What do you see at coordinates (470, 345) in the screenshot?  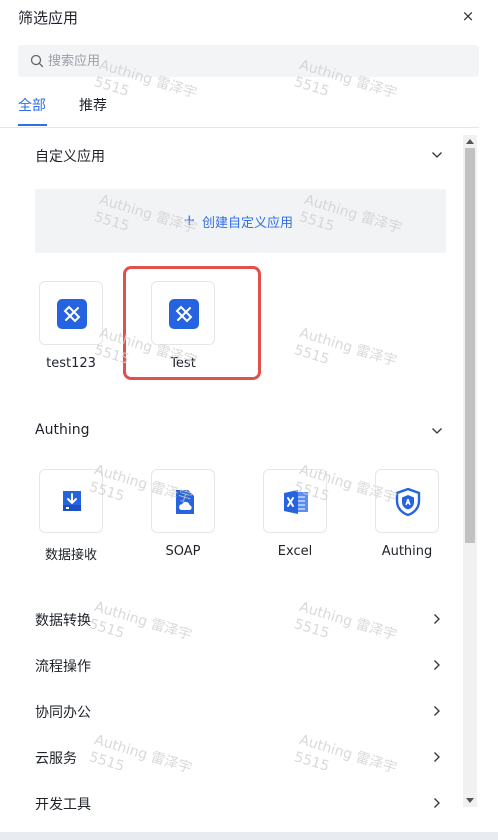 I see `scrollbar-thumb` at bounding box center [470, 345].